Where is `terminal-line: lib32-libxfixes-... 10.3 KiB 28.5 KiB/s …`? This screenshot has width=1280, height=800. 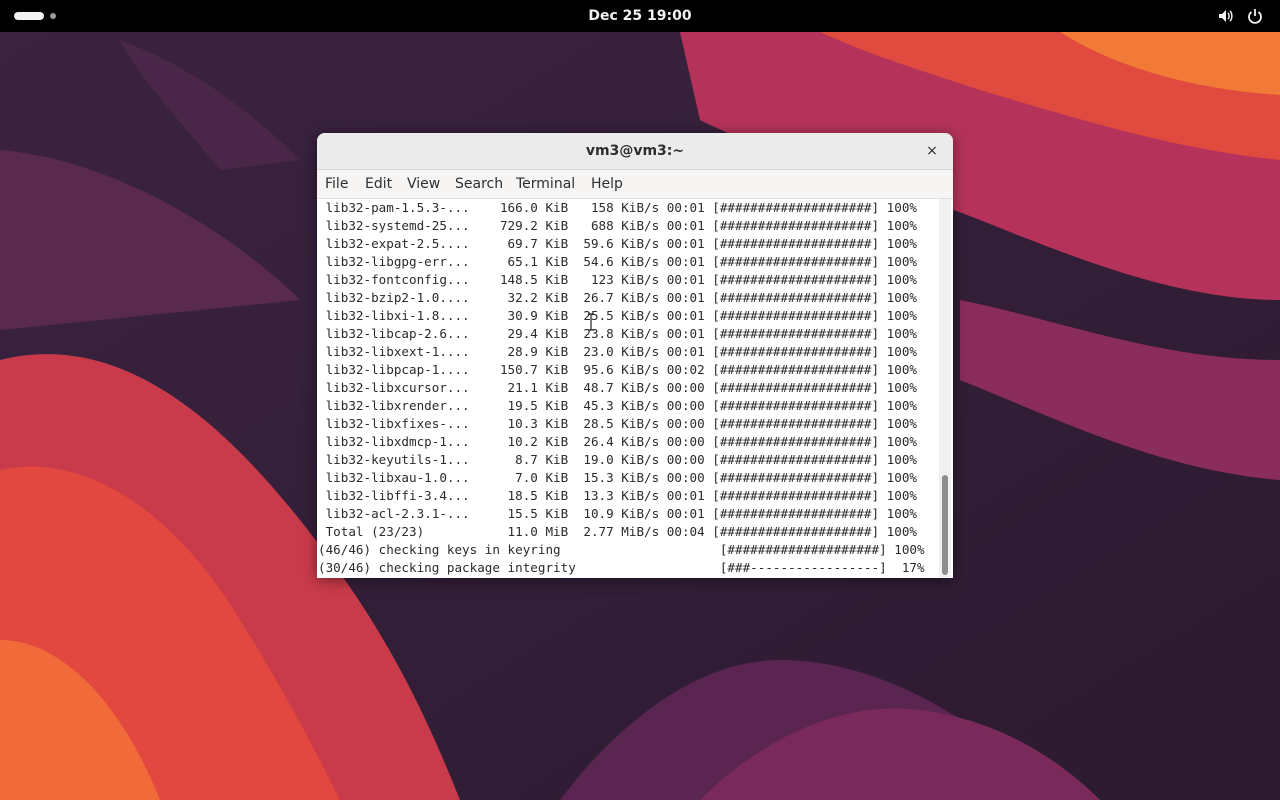 terminal-line: lib32-libxfixes-... 10.3 KiB 28.5 KiB/s … is located at coordinates (617, 423).